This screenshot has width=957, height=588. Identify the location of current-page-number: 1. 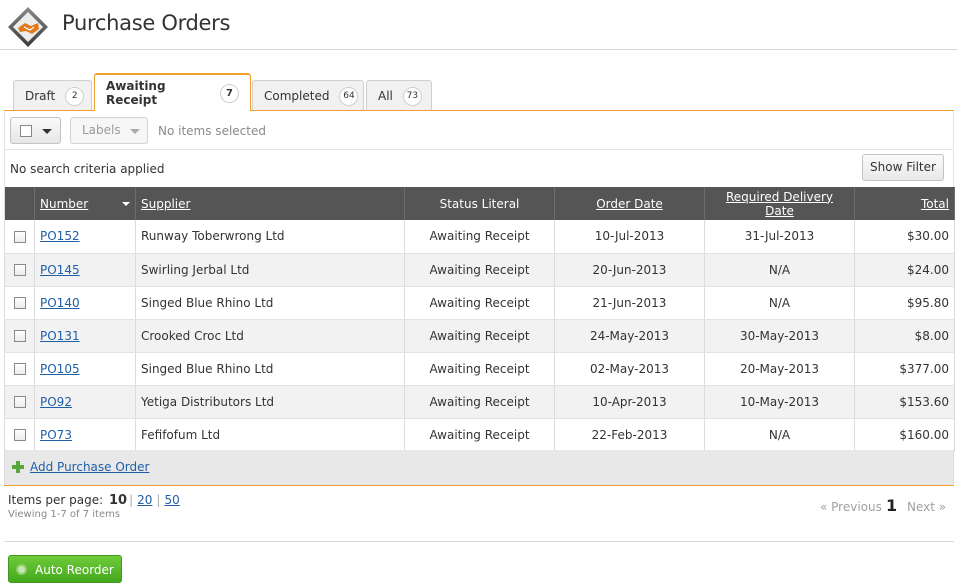
(892, 505).